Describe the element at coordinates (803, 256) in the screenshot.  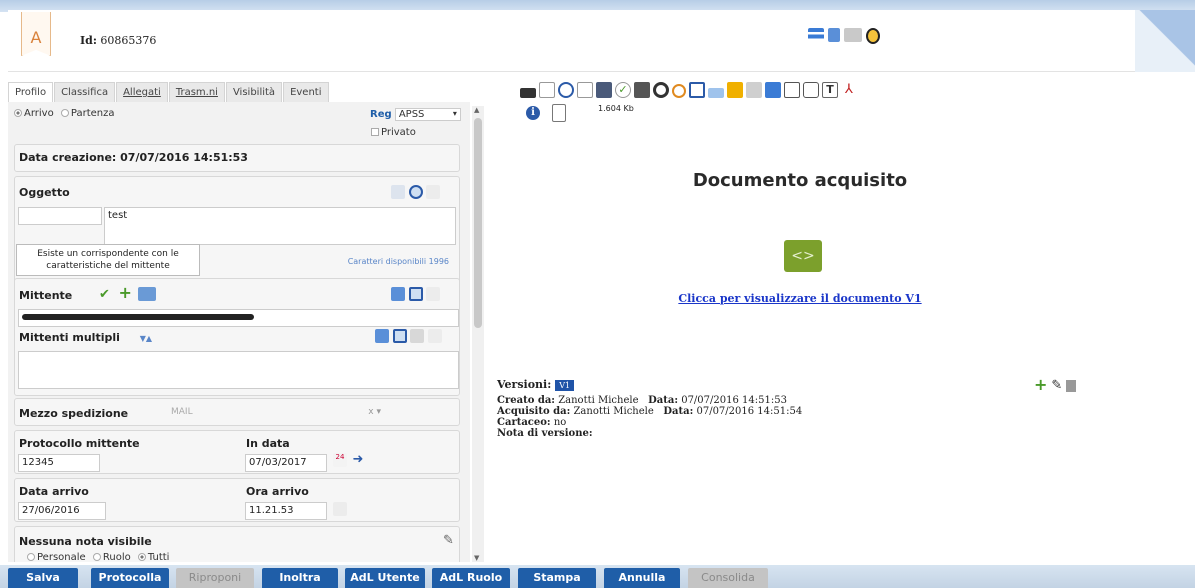
I see `code-document-icon: <>` at that location.